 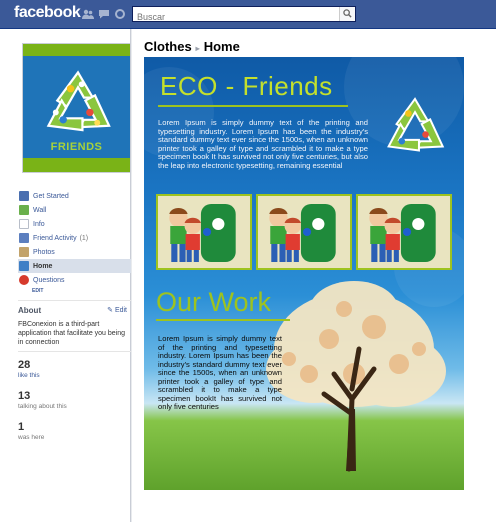 What do you see at coordinates (24, 365) in the screenshot?
I see `stat-number: 28` at bounding box center [24, 365].